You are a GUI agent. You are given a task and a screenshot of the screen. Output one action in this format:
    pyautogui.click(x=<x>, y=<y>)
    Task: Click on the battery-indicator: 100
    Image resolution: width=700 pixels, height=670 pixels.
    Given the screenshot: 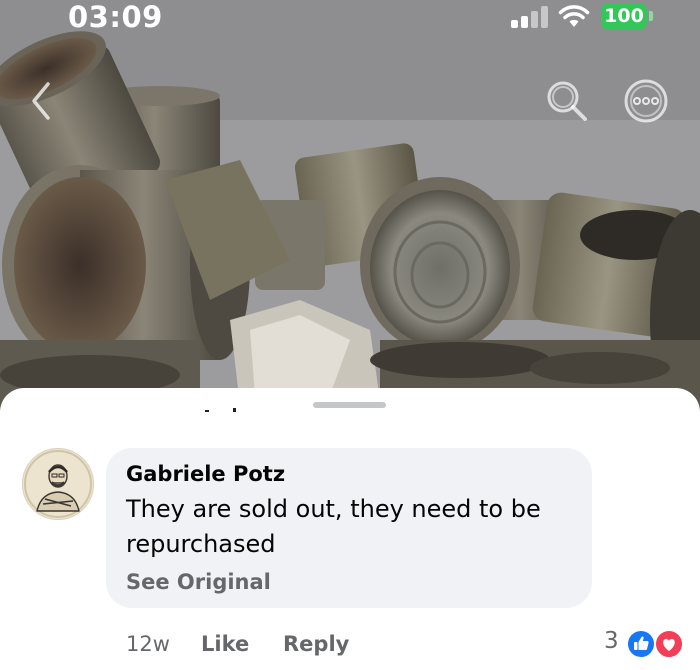 What is the action you would take?
    pyautogui.click(x=624, y=16)
    